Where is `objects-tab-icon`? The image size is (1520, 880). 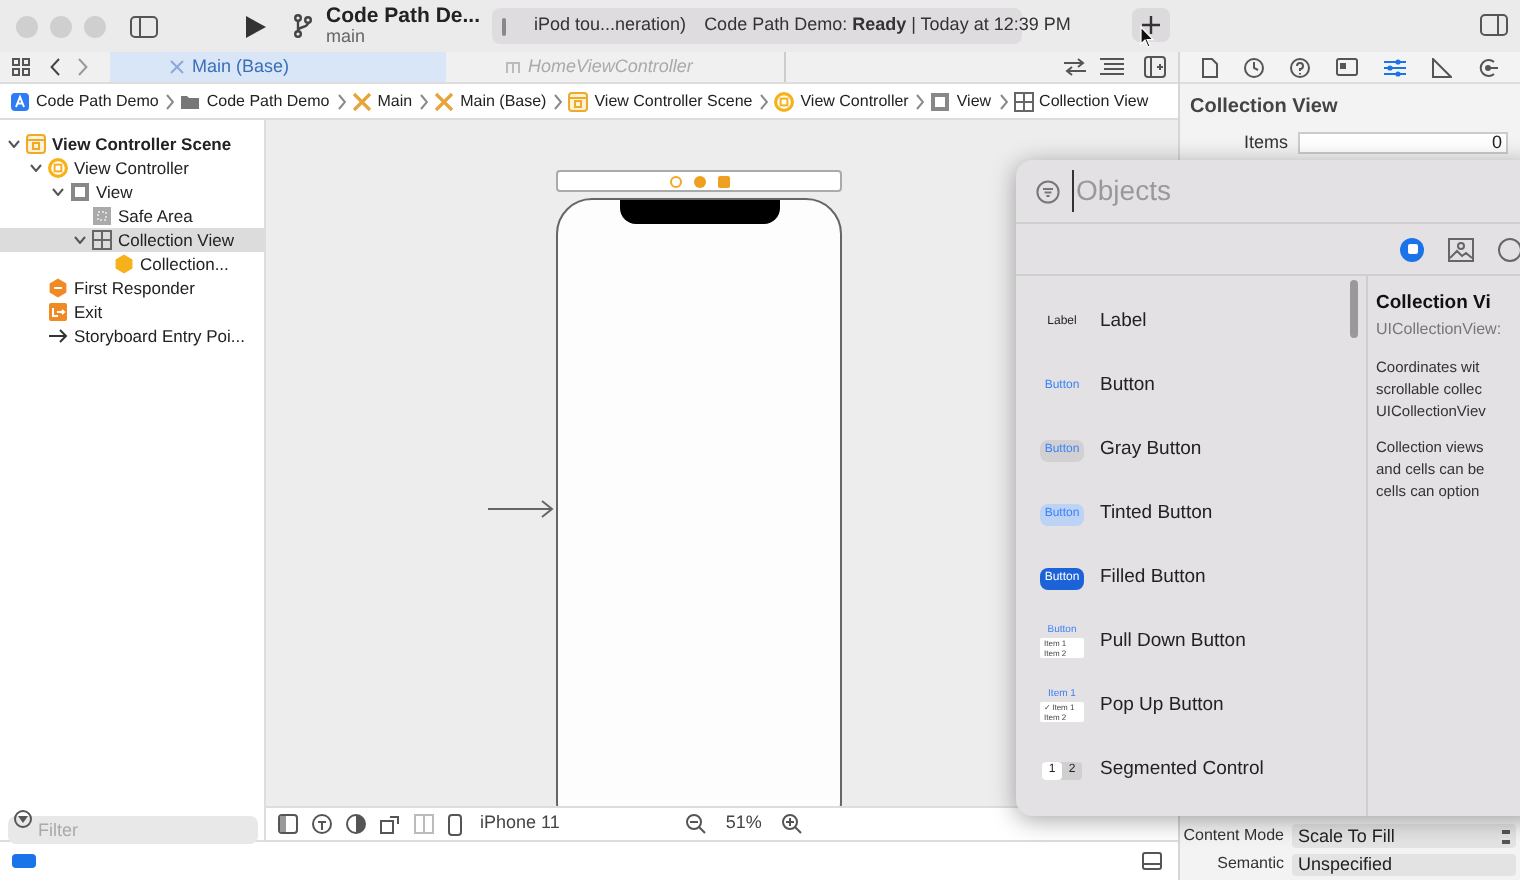 objects-tab-icon is located at coordinates (1412, 249).